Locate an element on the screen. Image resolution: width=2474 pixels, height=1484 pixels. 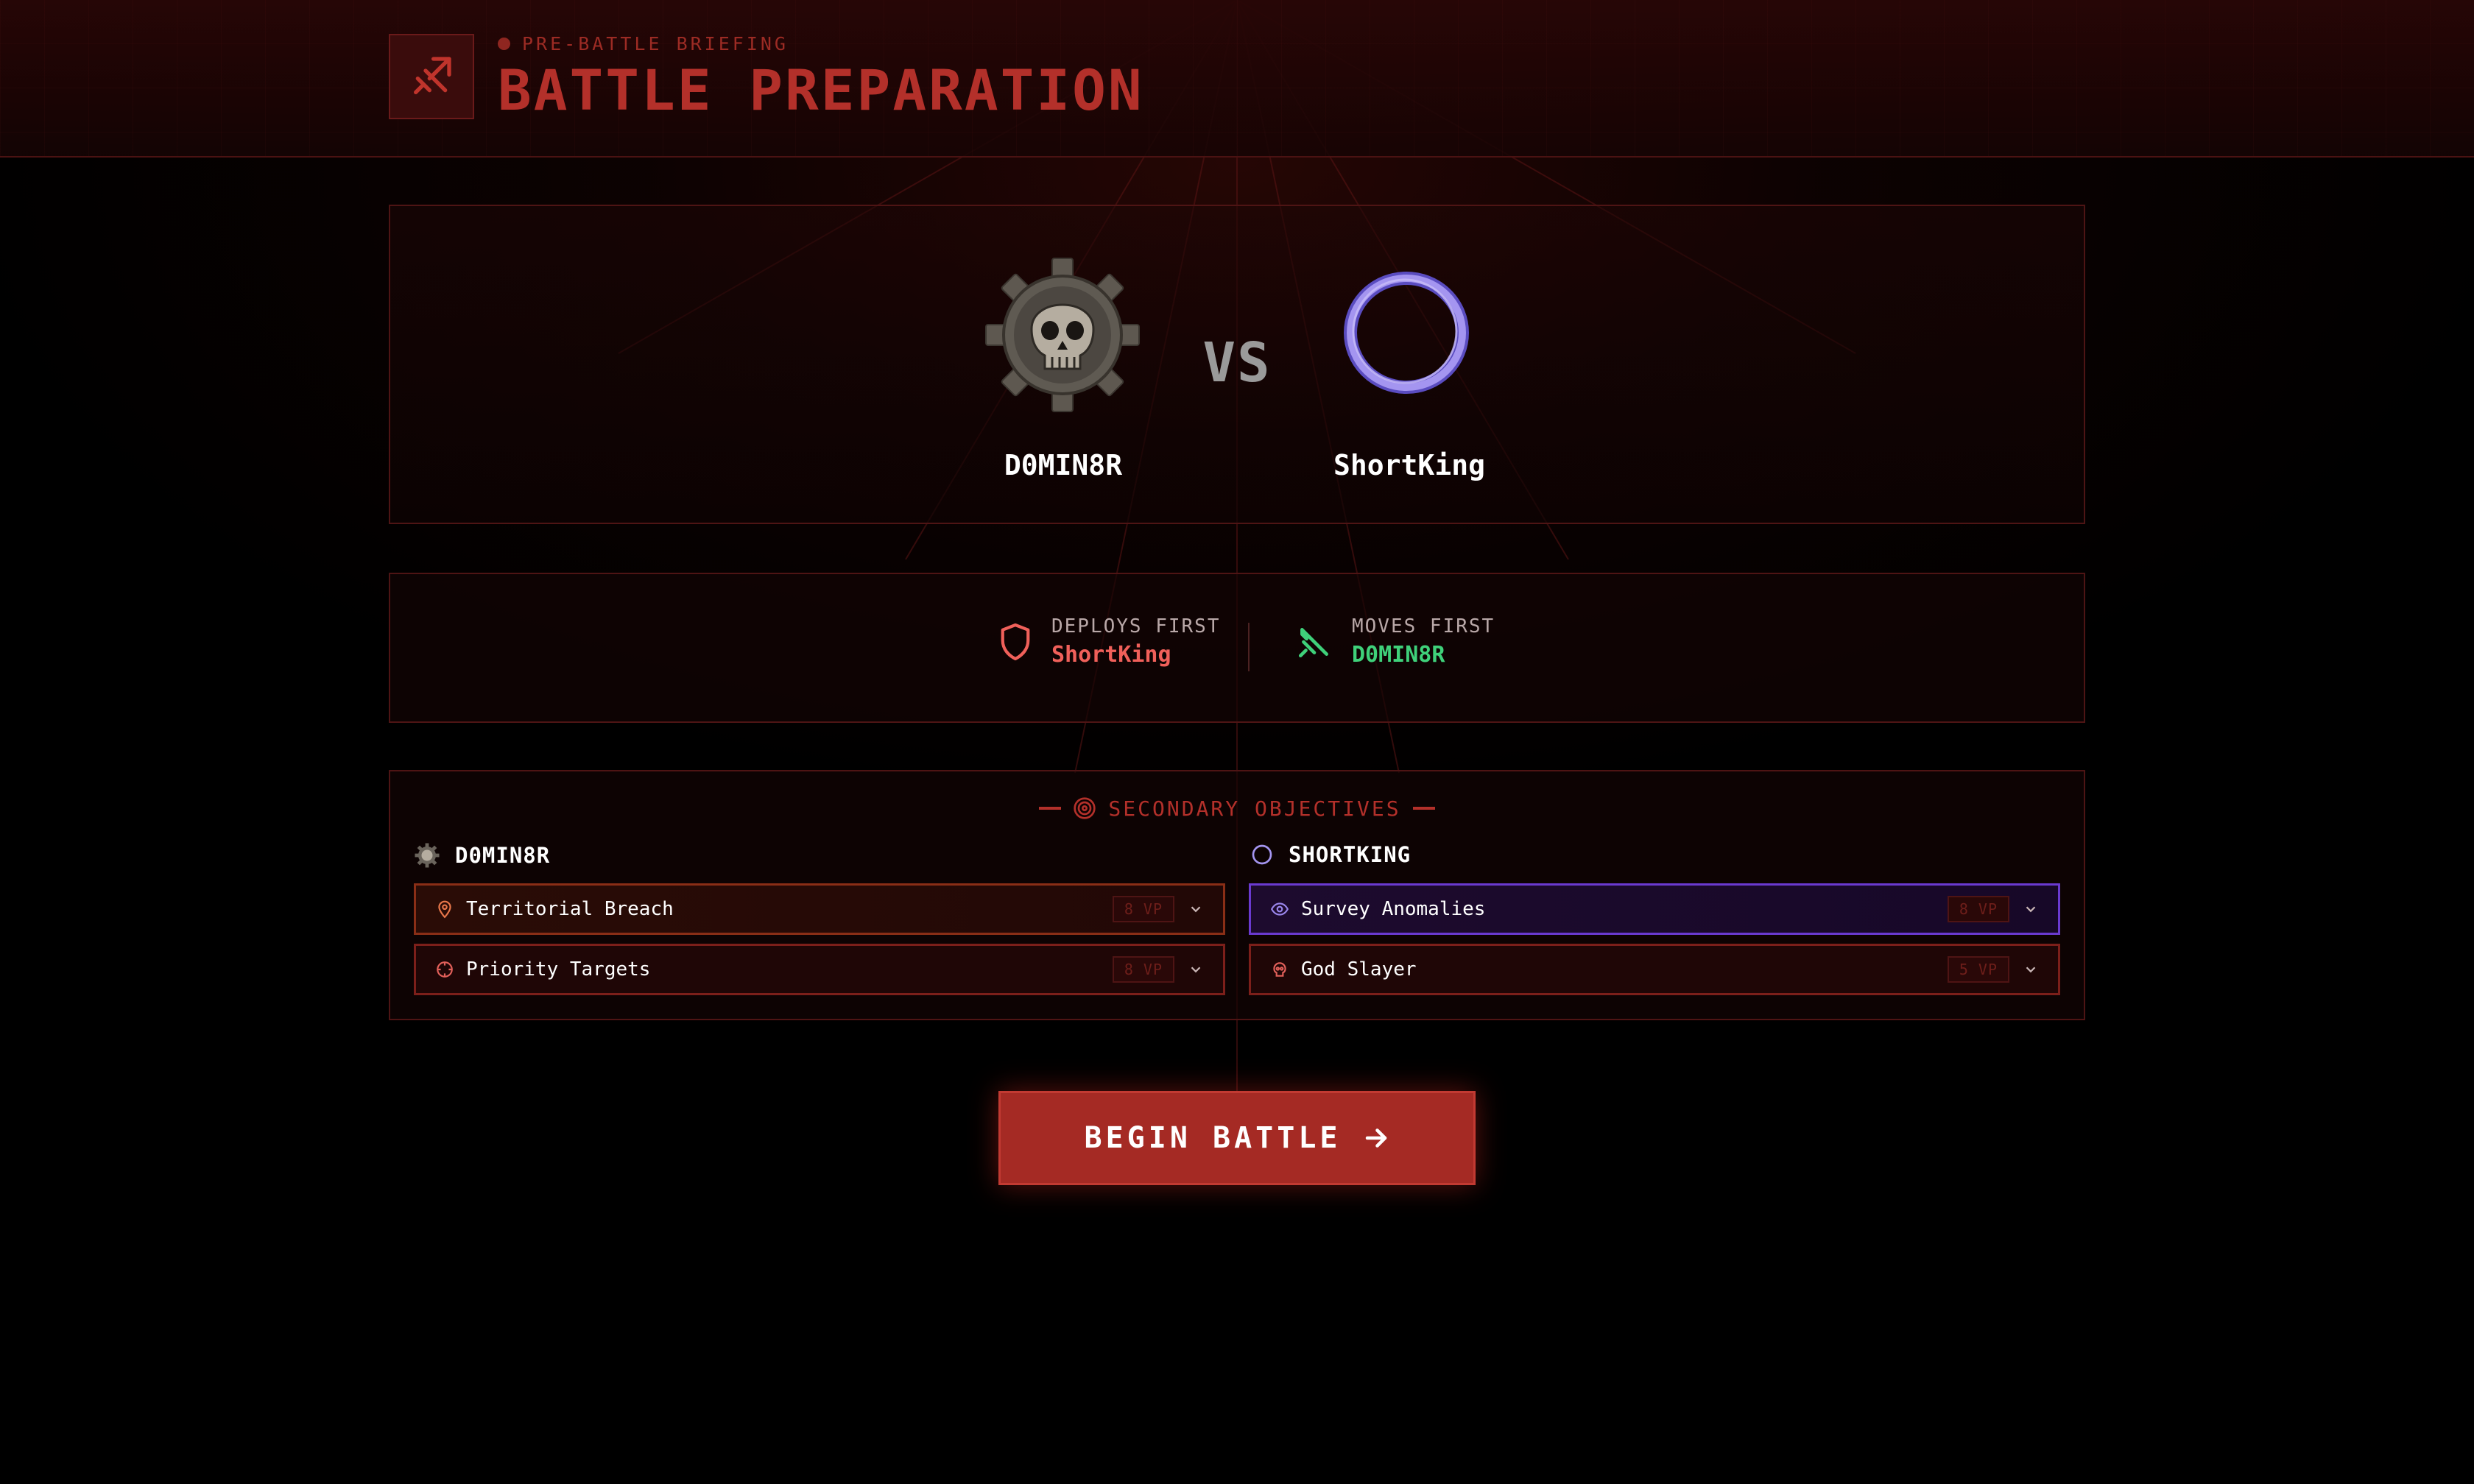
objectives-heading: SECONDARY OBJECTIVES is located at coordinates (1237, 808).